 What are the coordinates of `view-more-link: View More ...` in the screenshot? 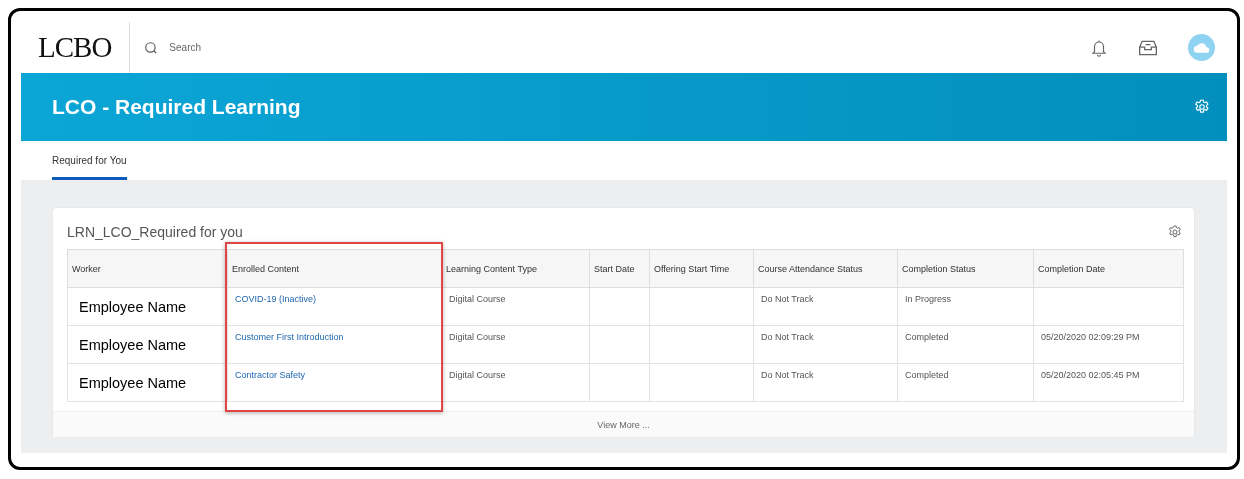 It's located at (623, 424).